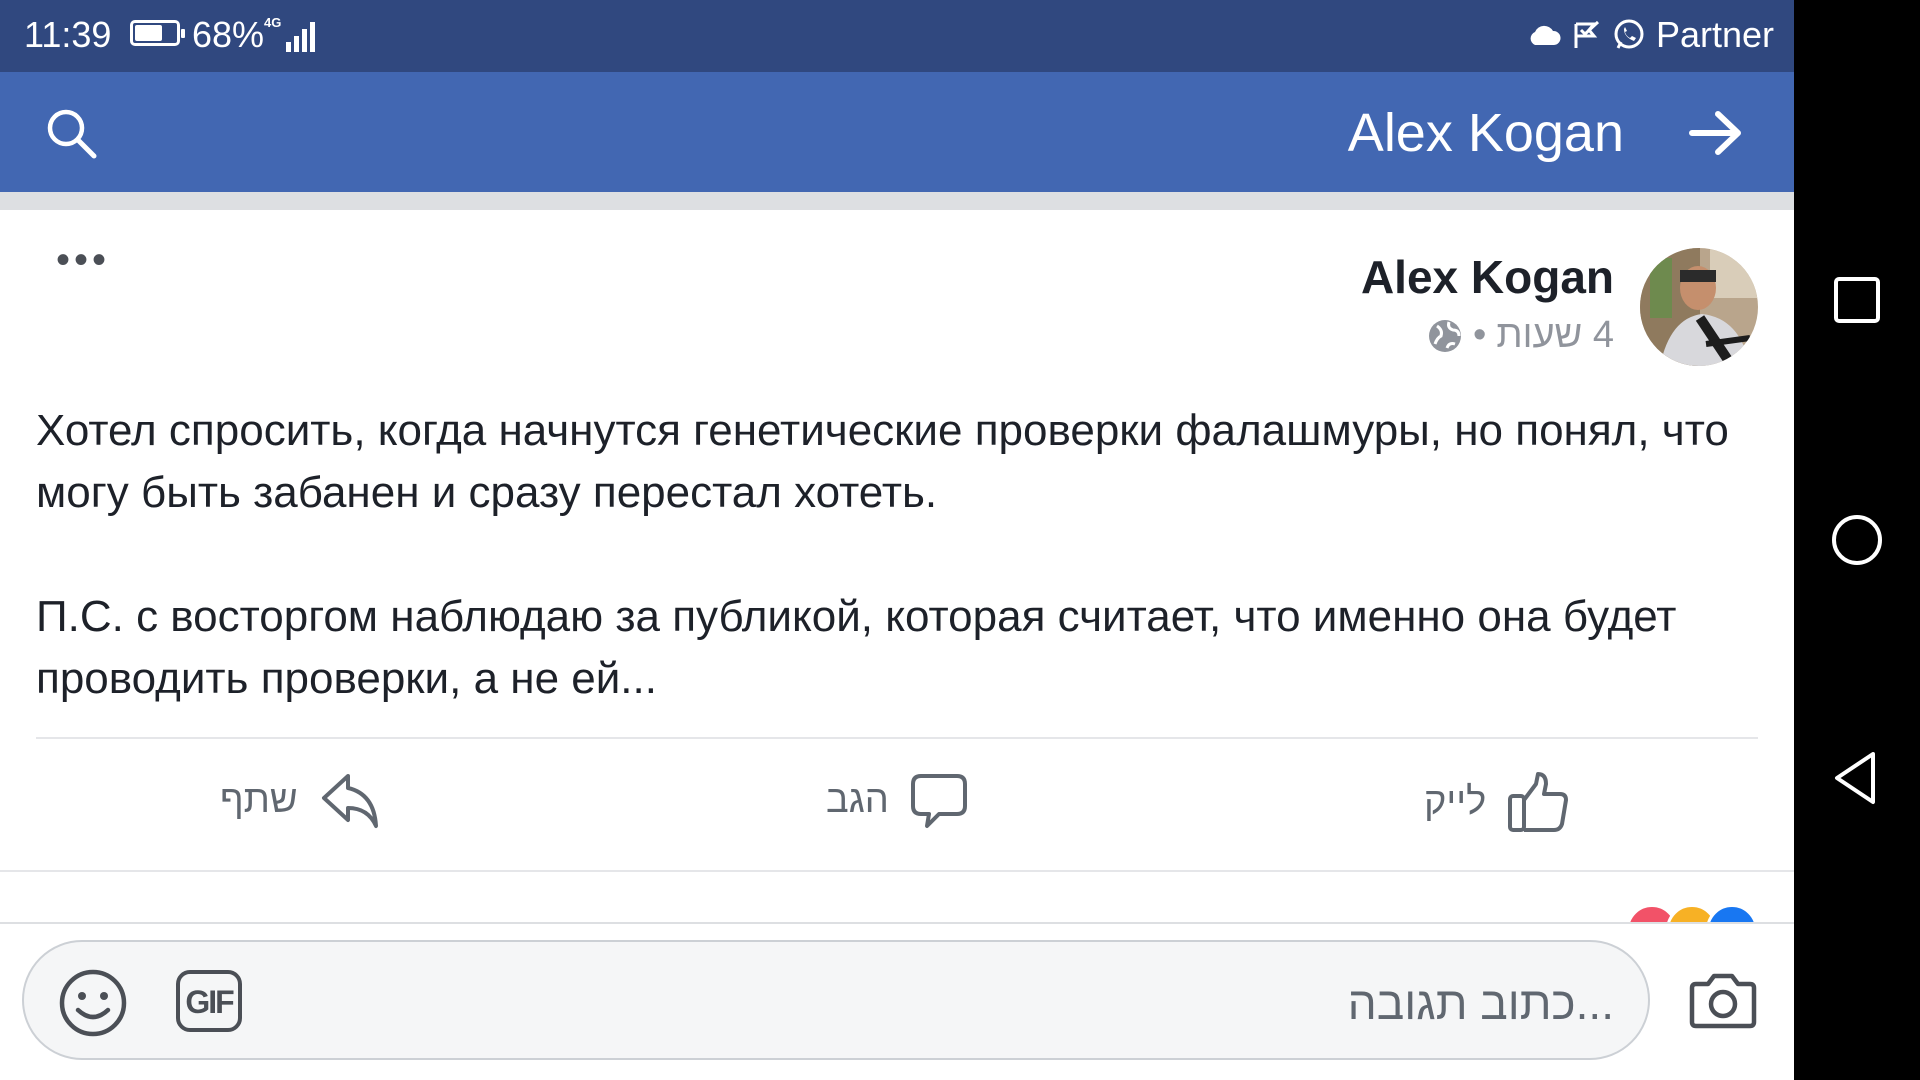  Describe the element at coordinates (1545, 35) in the screenshot. I see `cloud-icon` at that location.